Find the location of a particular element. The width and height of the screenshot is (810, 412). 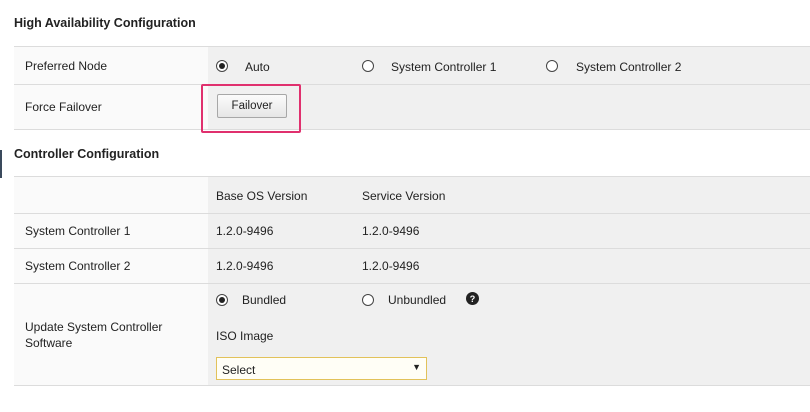

row-sc1-name: System Controller 1 is located at coordinates (78, 231).